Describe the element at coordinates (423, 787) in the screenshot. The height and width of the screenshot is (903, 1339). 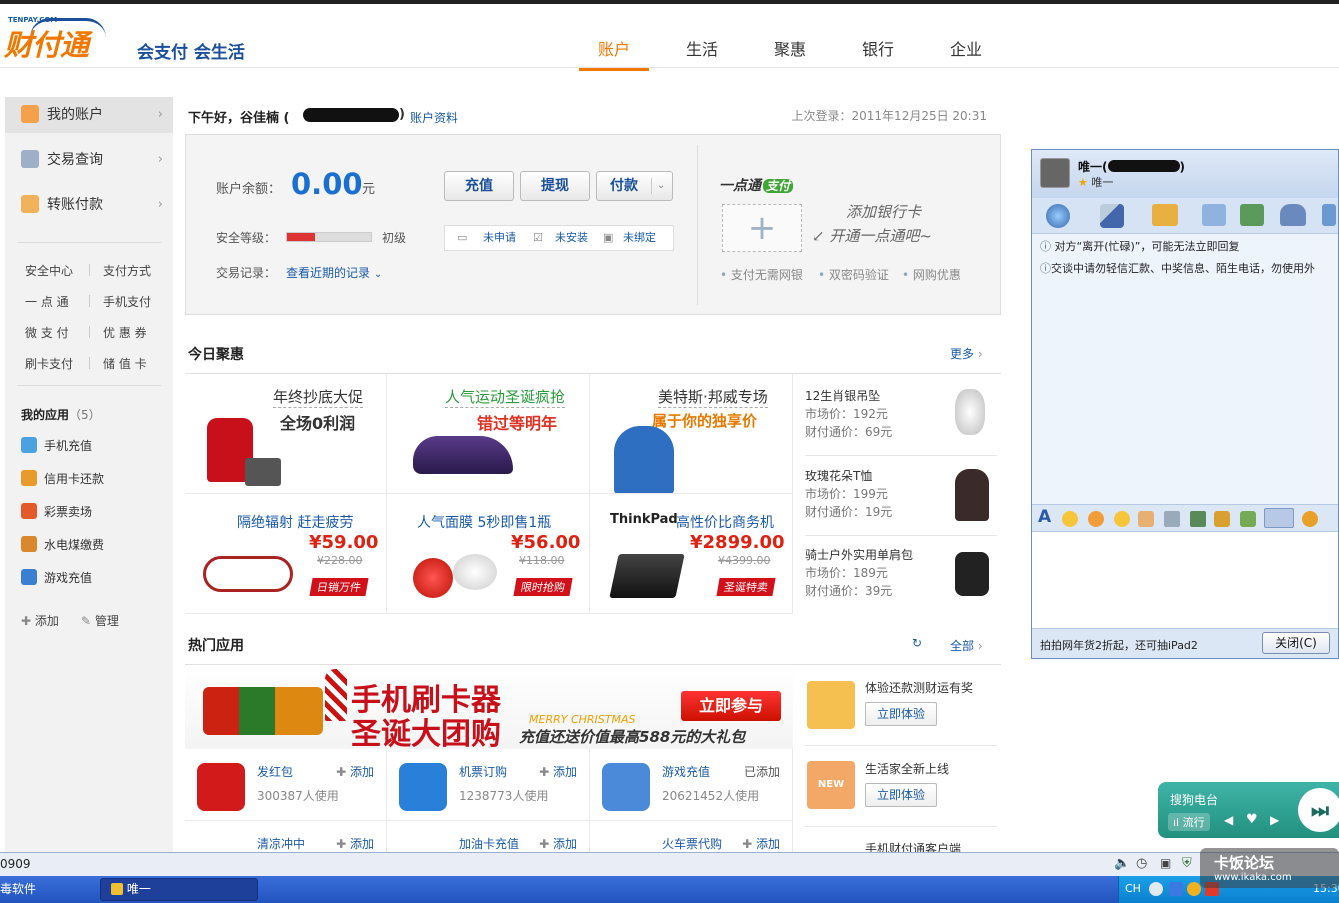
I see `airplane-icon` at that location.